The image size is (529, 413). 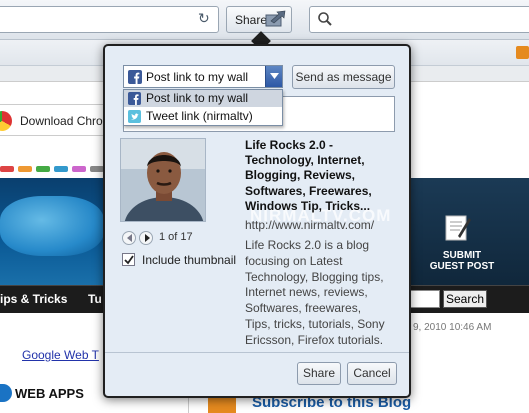 I want to click on dropdown-option-label: Post link to my wall, so click(x=197, y=98).